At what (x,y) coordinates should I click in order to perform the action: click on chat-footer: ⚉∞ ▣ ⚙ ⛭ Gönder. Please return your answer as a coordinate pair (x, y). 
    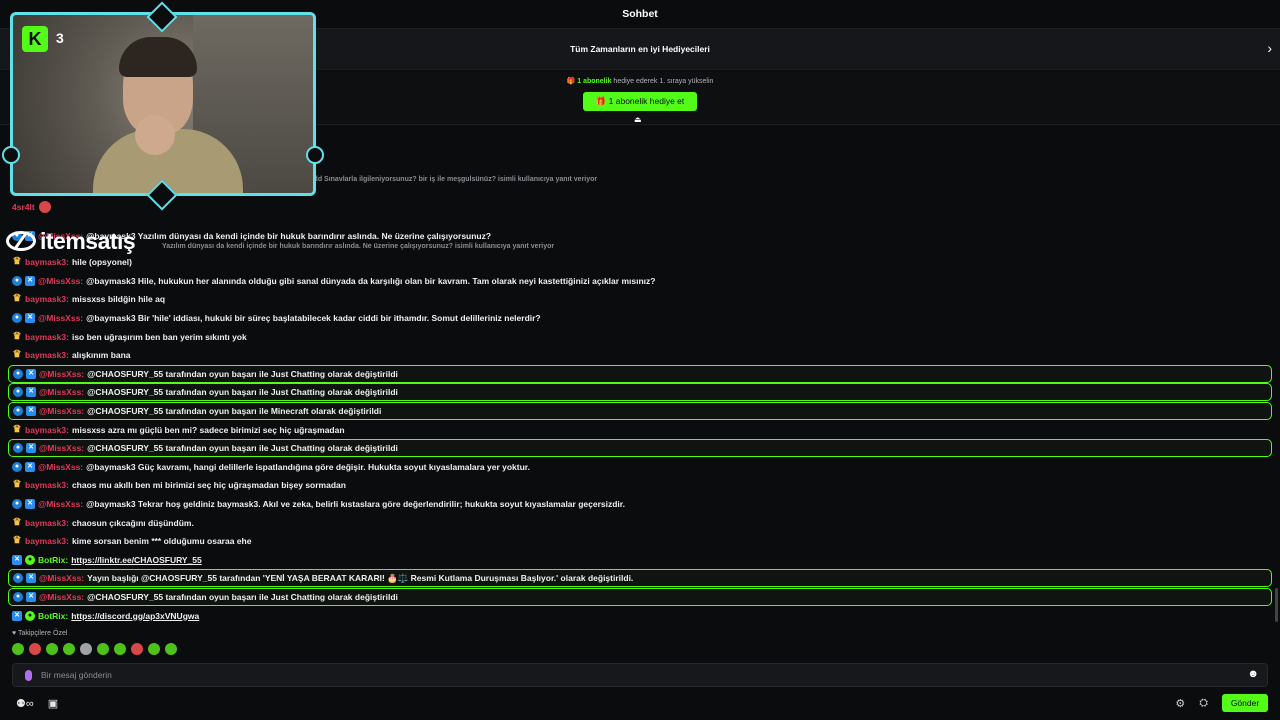
    Looking at the image, I should click on (640, 706).